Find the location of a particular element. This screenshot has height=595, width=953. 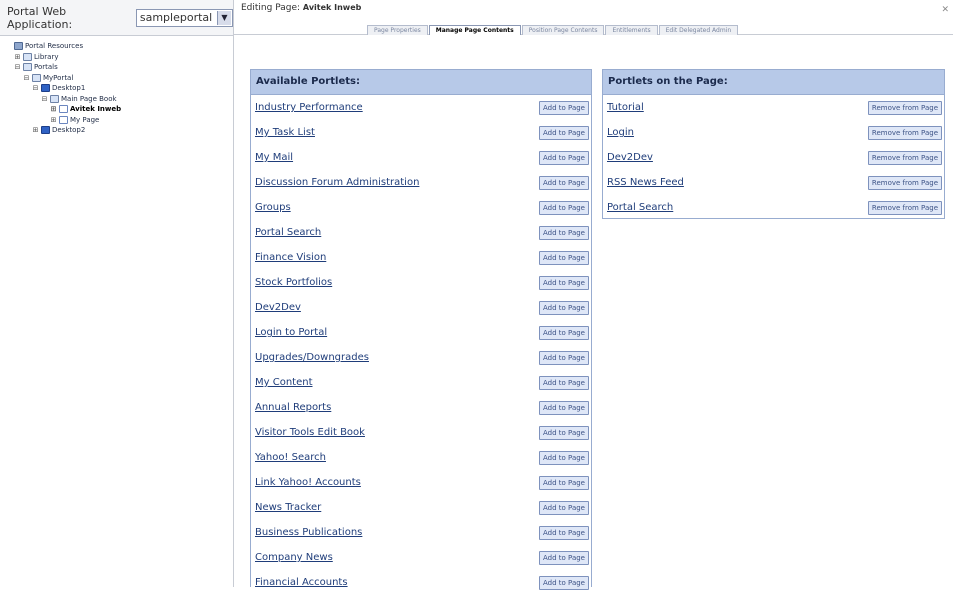

tab-edit-delegated-admin: Edit Delegated Admin is located at coordinates (698, 30).